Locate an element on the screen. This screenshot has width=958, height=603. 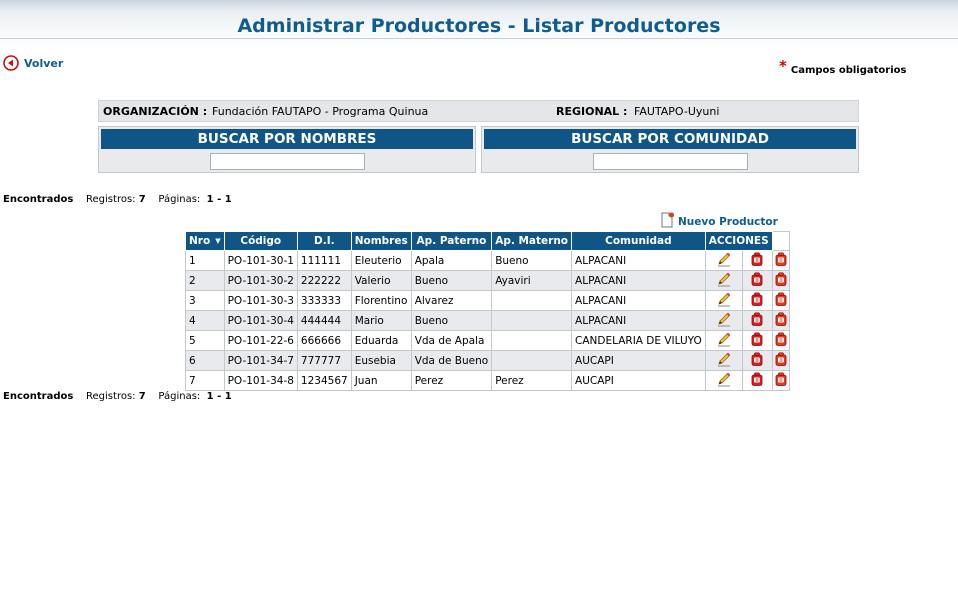
cell-di: 333333 is located at coordinates (324, 300).